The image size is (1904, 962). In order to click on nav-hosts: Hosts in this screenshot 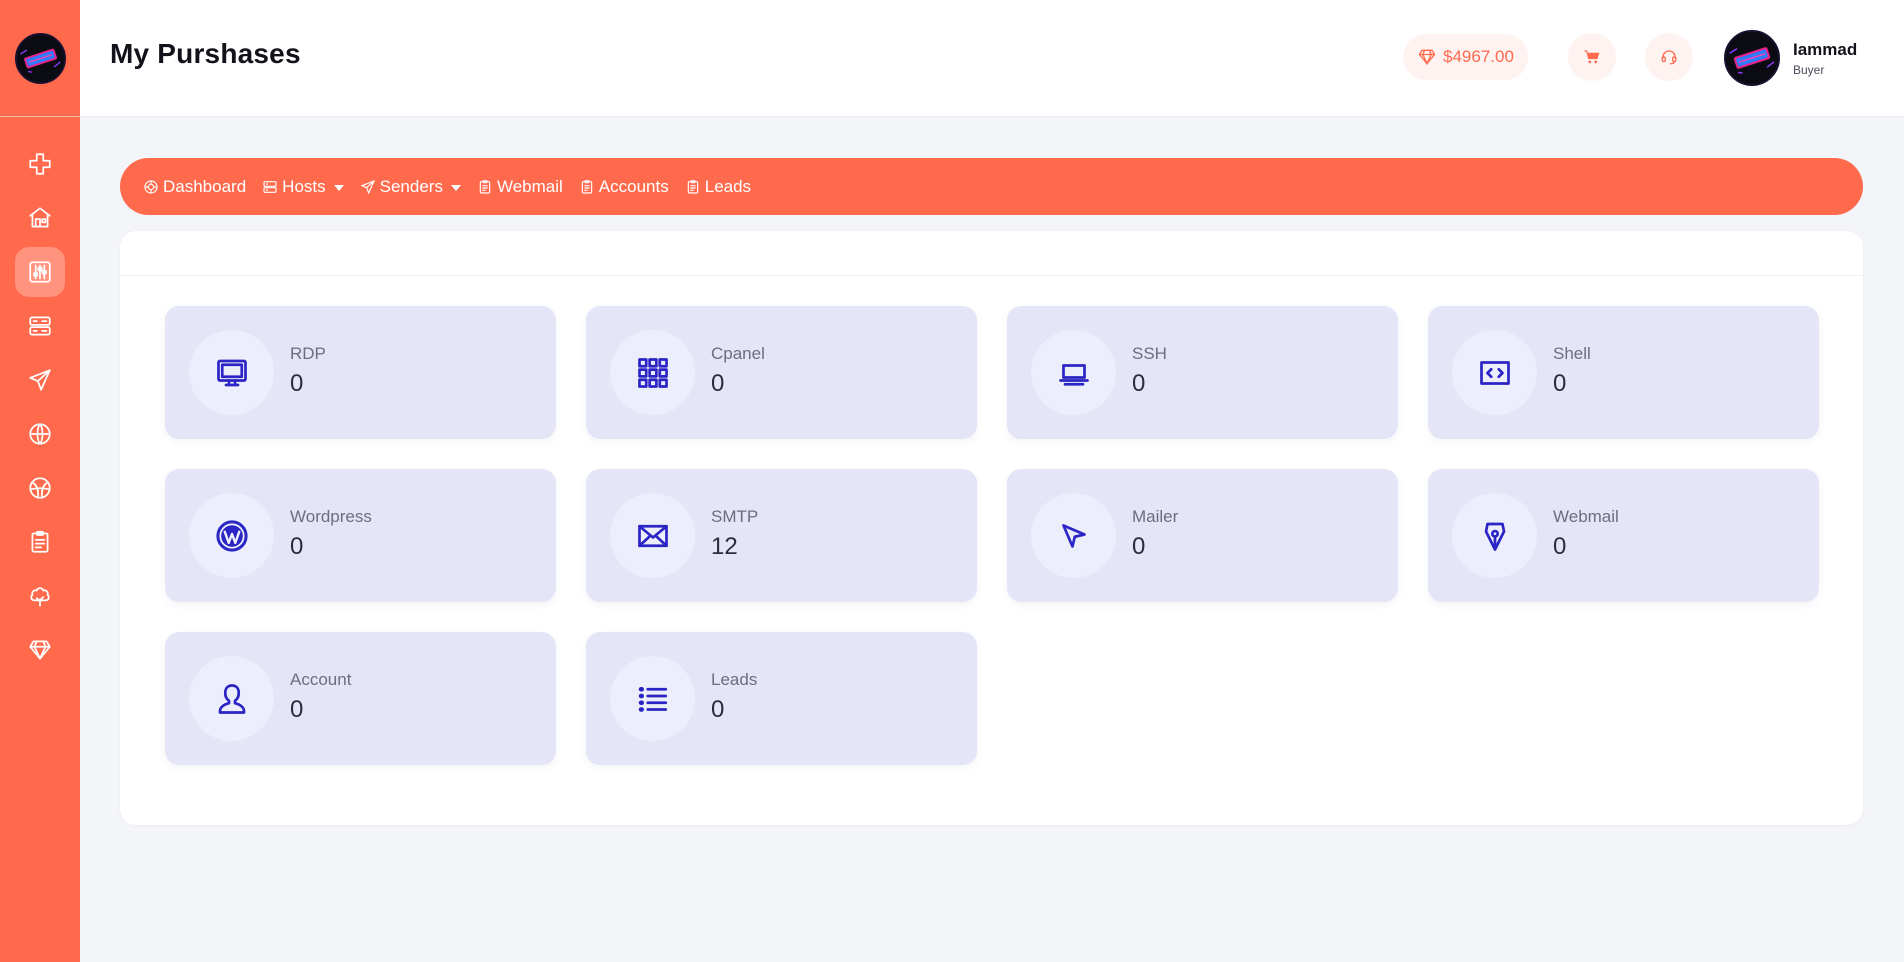, I will do `click(303, 186)`.